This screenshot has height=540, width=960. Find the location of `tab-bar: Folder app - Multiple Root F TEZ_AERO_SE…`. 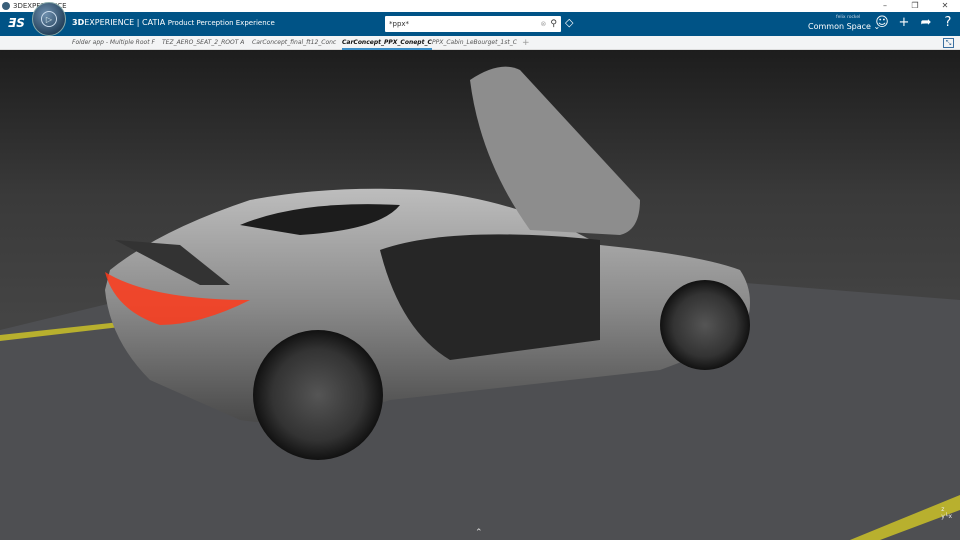

tab-bar: Folder app - Multiple Root F TEZ_AERO_SE… is located at coordinates (480, 43).